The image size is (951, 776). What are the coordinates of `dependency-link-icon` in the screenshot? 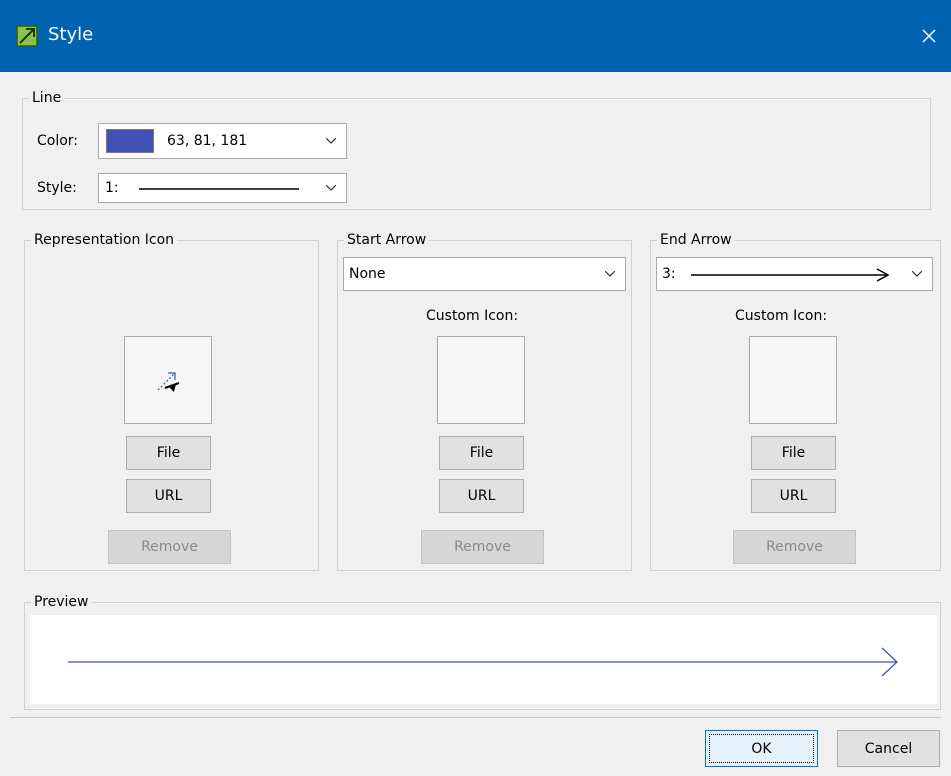 It's located at (168, 382).